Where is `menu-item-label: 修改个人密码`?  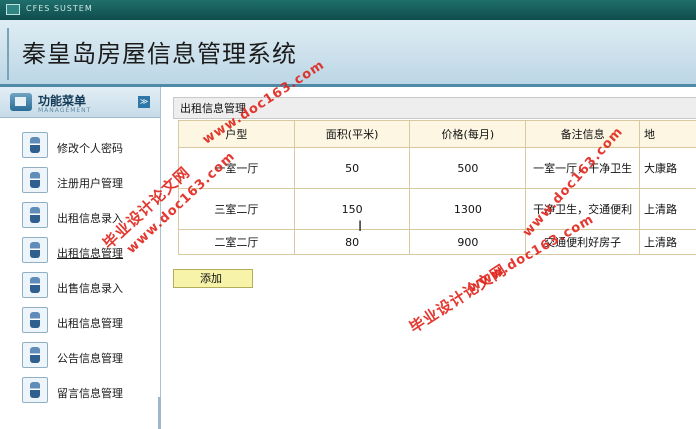
menu-item-label: 修改个人密码 is located at coordinates (90, 148).